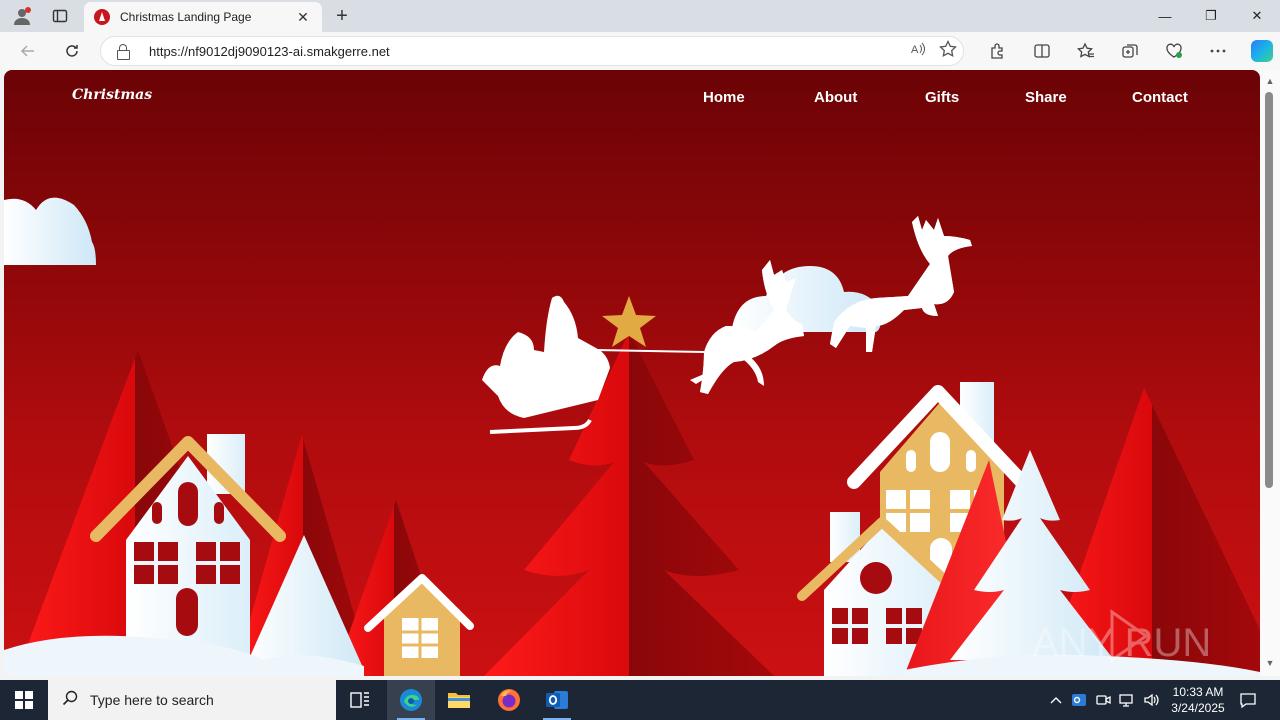  I want to click on taskbar-search: Type here to search, so click(192, 700).